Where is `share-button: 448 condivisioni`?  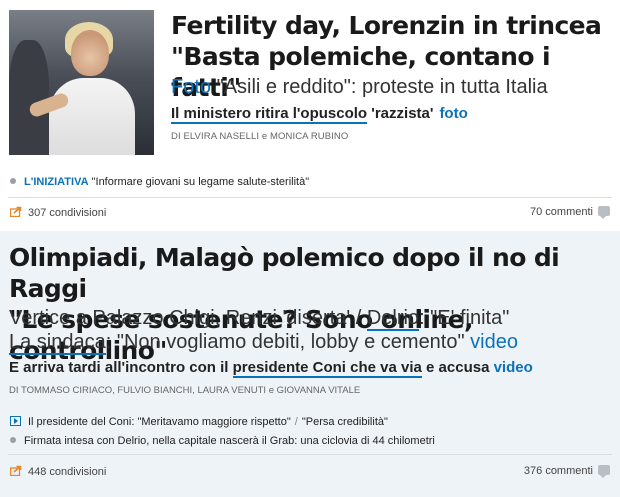 share-button: 448 condivisioni is located at coordinates (58, 471).